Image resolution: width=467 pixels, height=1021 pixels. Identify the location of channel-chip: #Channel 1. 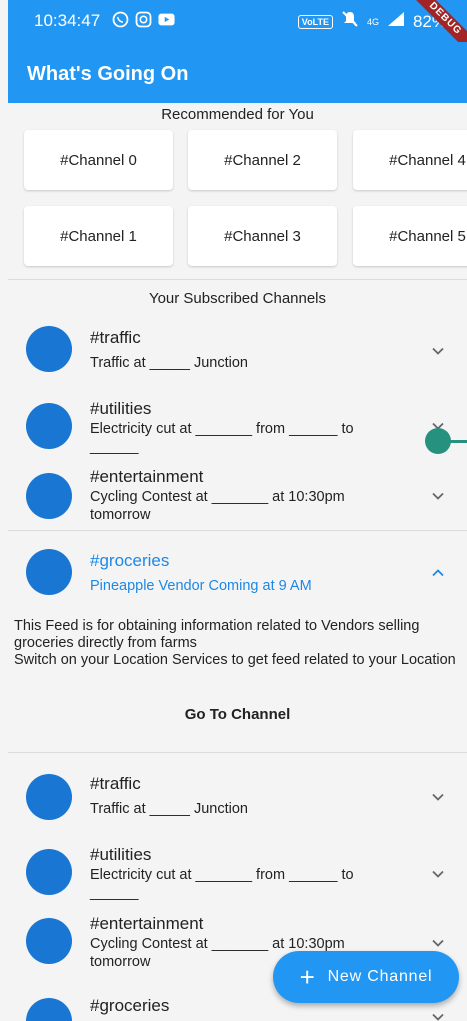
(98, 236).